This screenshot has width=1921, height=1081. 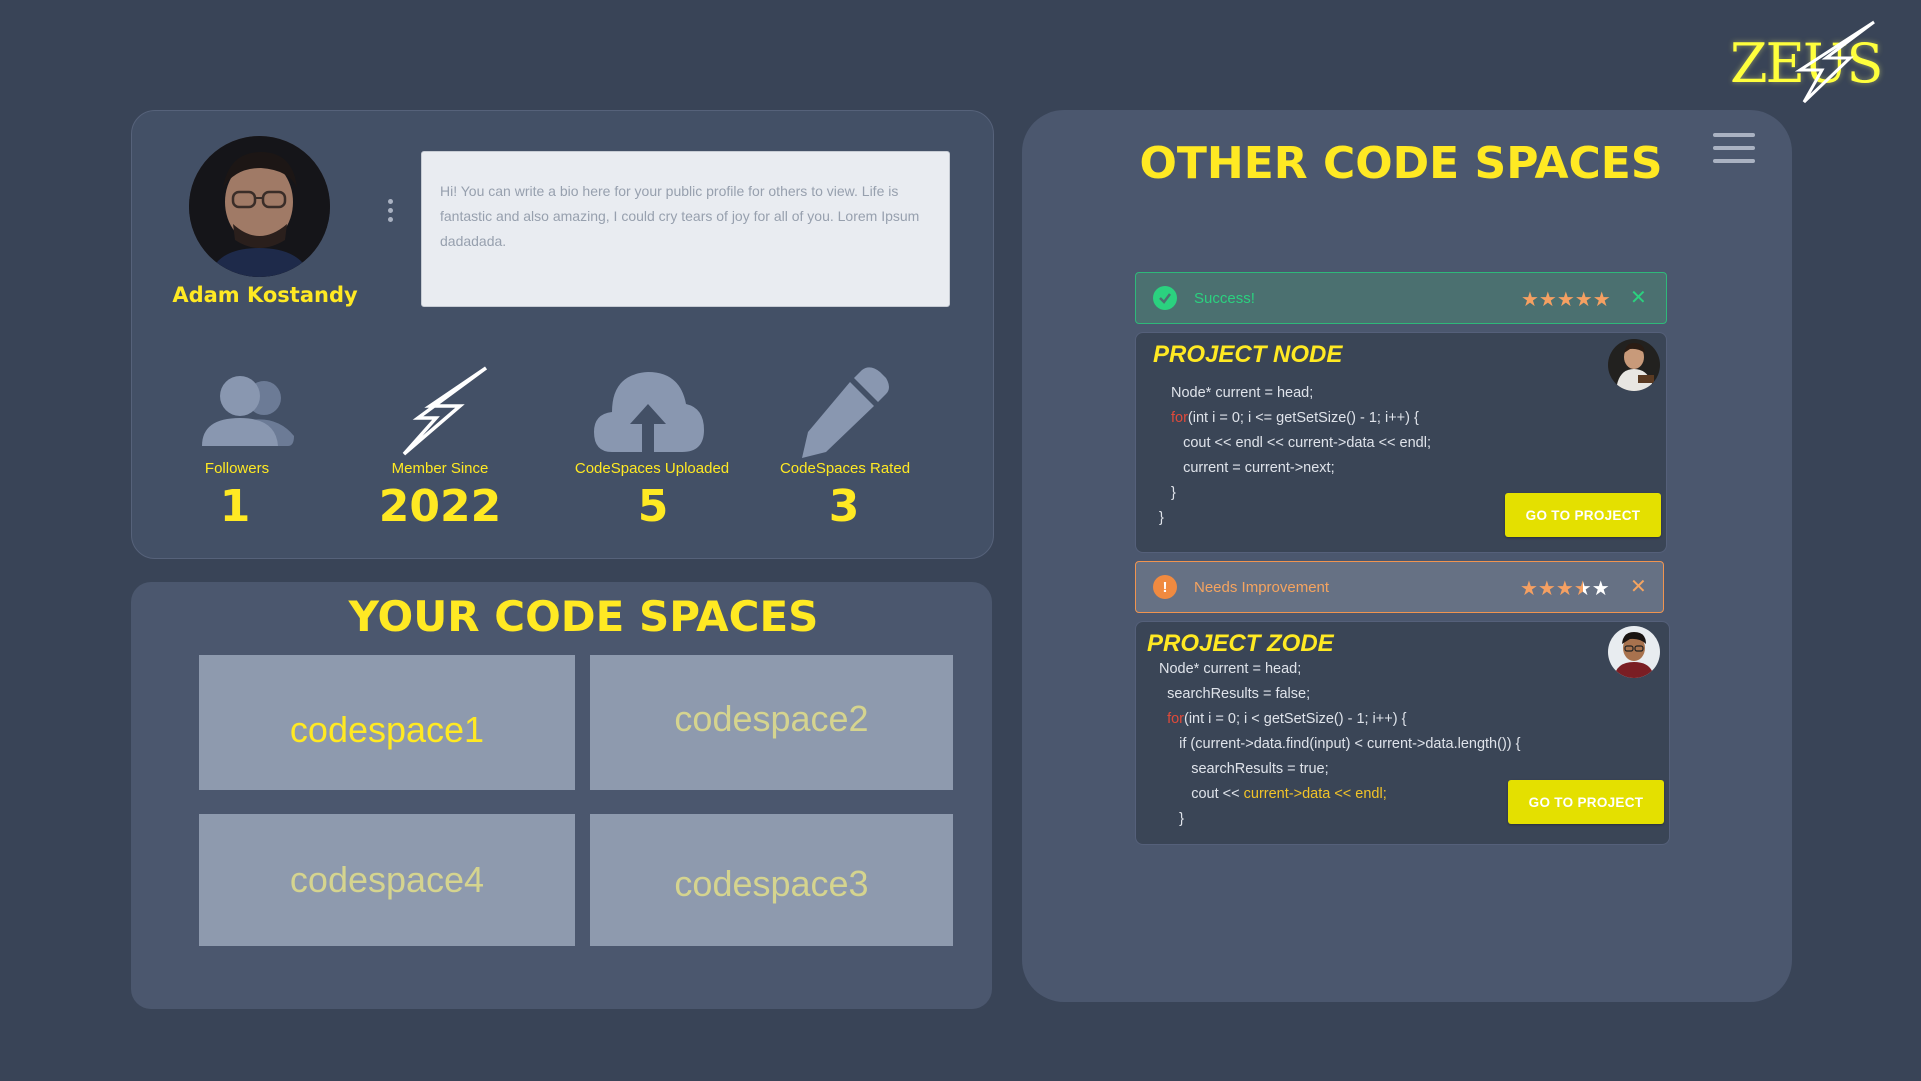 I want to click on stat-label: CodeSpaces Rated, so click(x=845, y=468).